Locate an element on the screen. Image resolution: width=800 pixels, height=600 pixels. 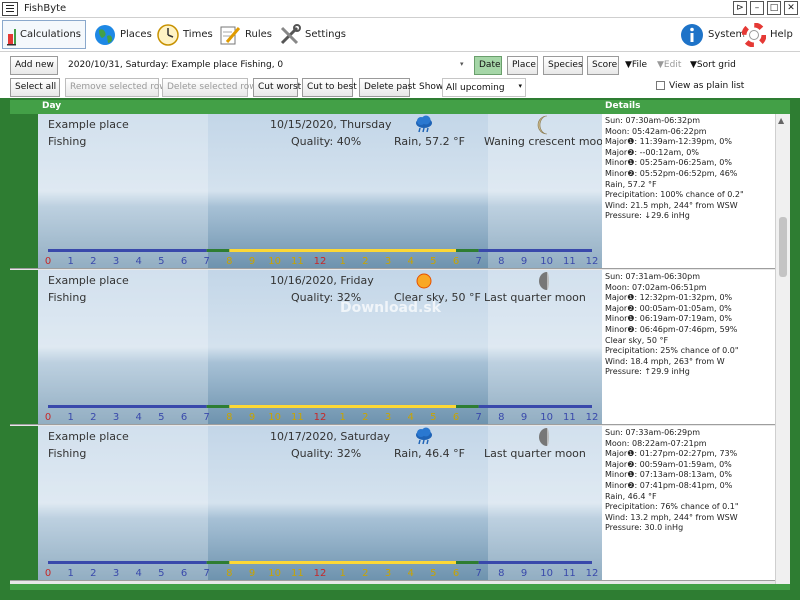
scroll-up-arrow: ▲ is located at coordinates (781, 120).